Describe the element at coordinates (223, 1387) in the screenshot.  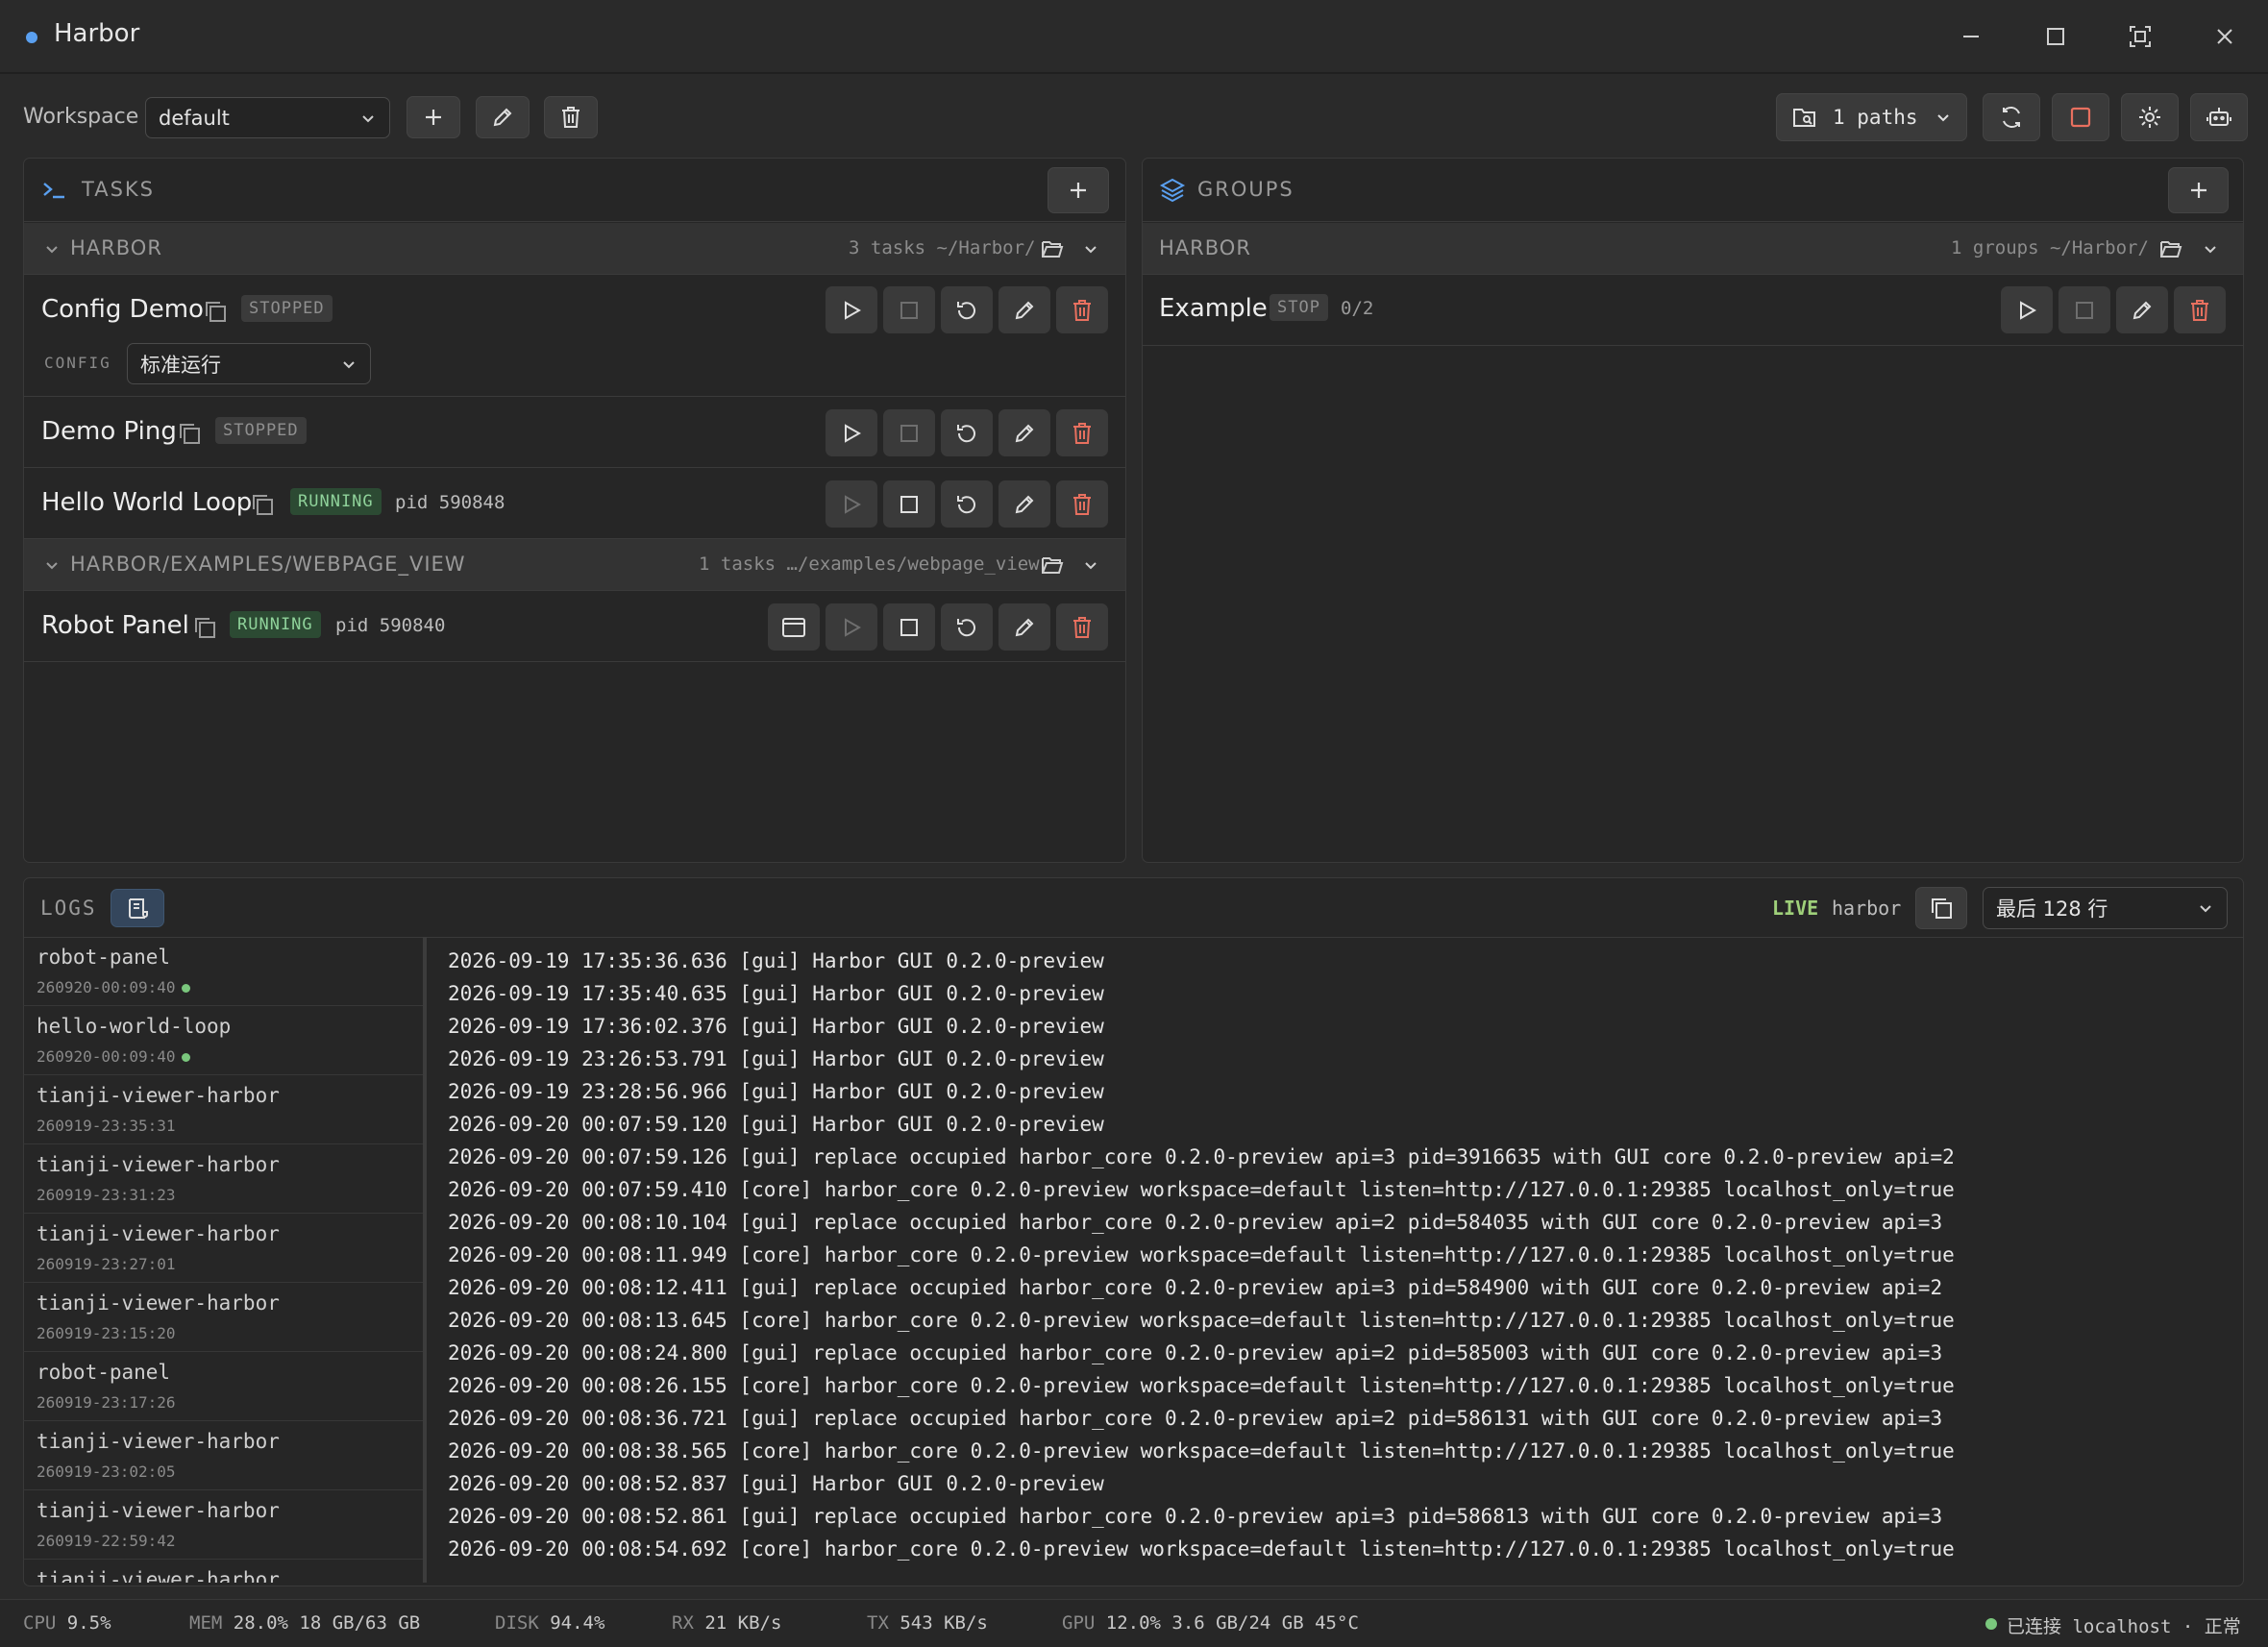
I see `log-session-item: robot-panel 260919-23:17:26` at that location.